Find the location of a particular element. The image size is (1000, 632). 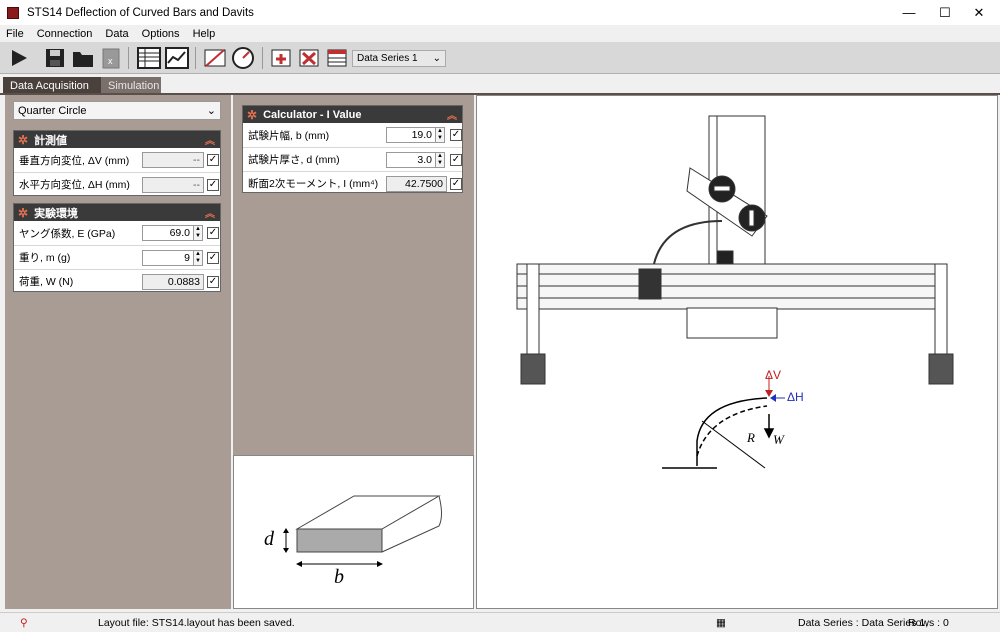

thickness-input: 3.0 is located at coordinates (411, 159).